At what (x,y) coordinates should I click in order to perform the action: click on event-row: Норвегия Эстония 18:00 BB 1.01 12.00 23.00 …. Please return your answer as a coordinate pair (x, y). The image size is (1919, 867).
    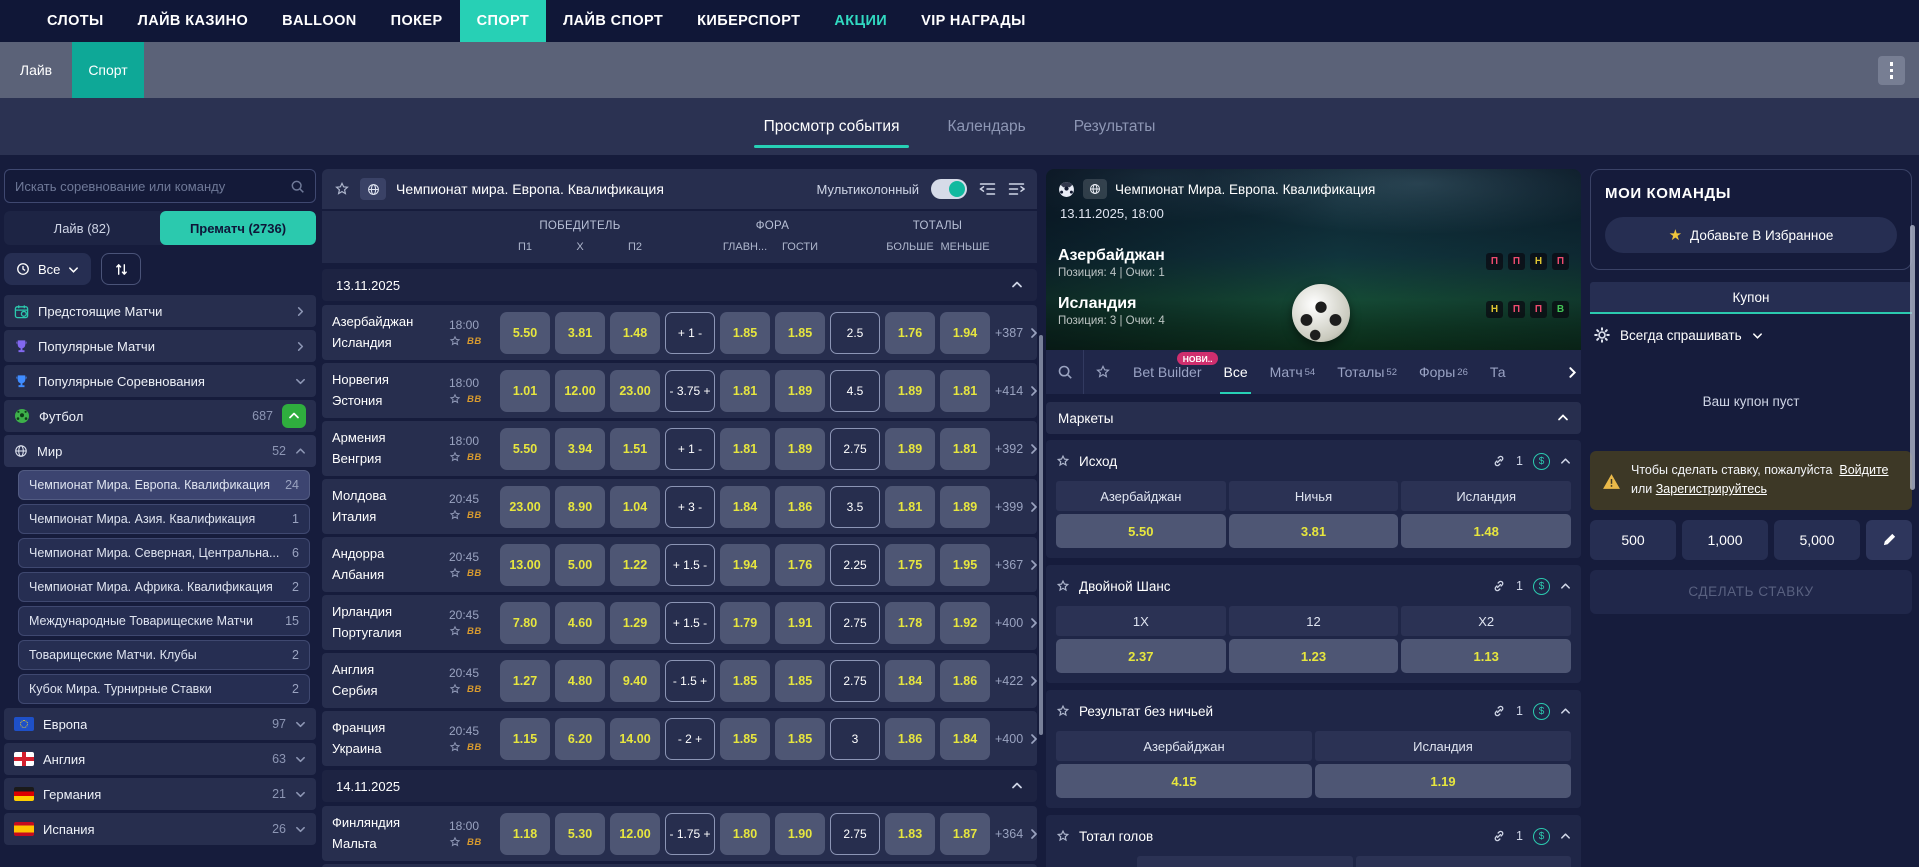
    Looking at the image, I should click on (679, 390).